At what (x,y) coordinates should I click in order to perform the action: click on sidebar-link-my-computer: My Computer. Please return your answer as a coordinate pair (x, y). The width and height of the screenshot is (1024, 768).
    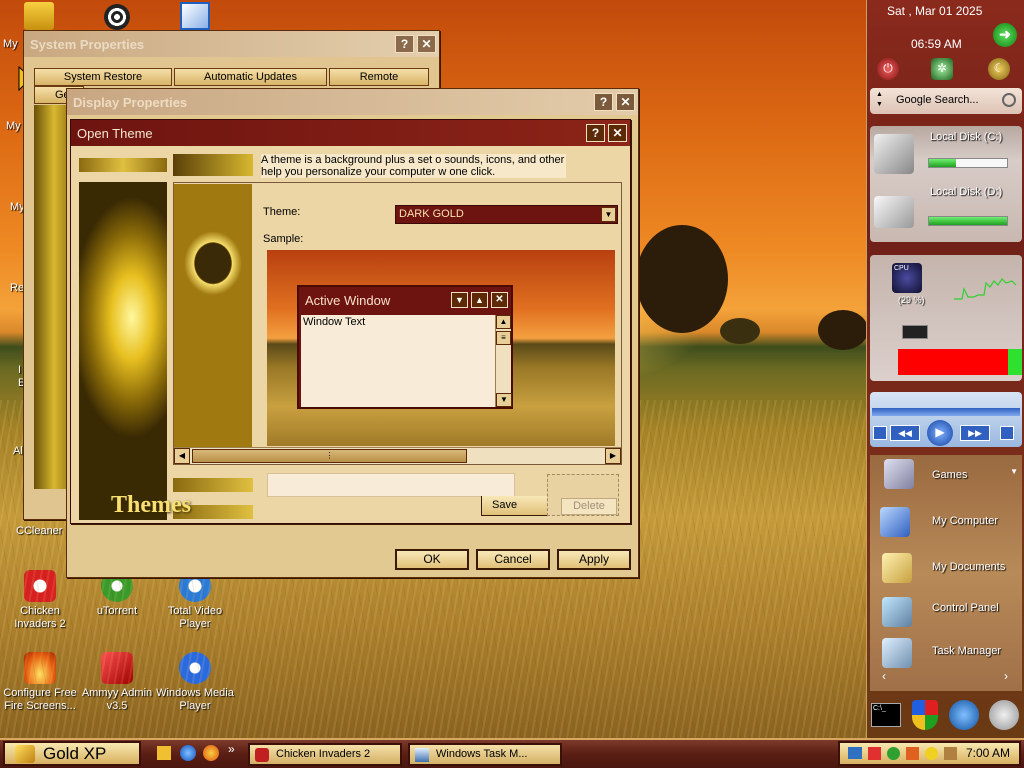
    Looking at the image, I should click on (965, 521).